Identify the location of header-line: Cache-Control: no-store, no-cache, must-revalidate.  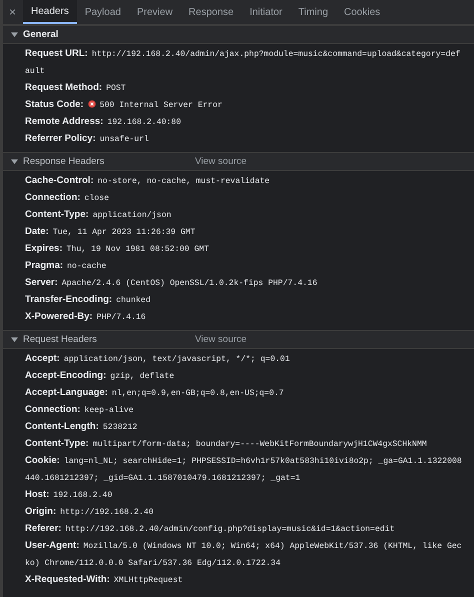
(148, 181).